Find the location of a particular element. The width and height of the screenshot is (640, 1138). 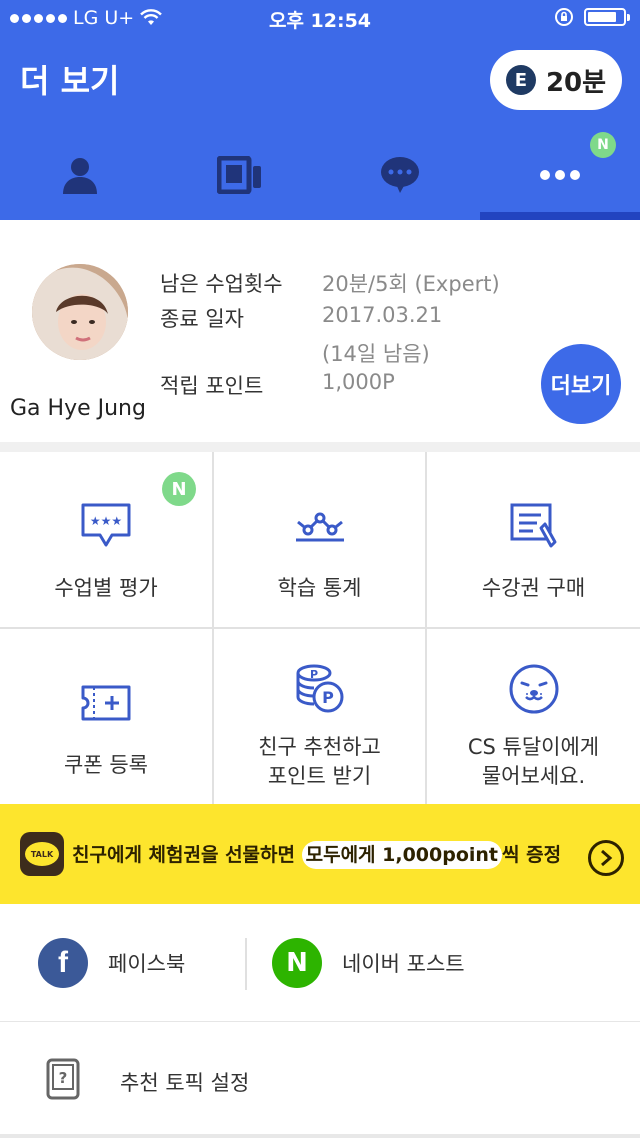

section-divider is located at coordinates (320, 447).